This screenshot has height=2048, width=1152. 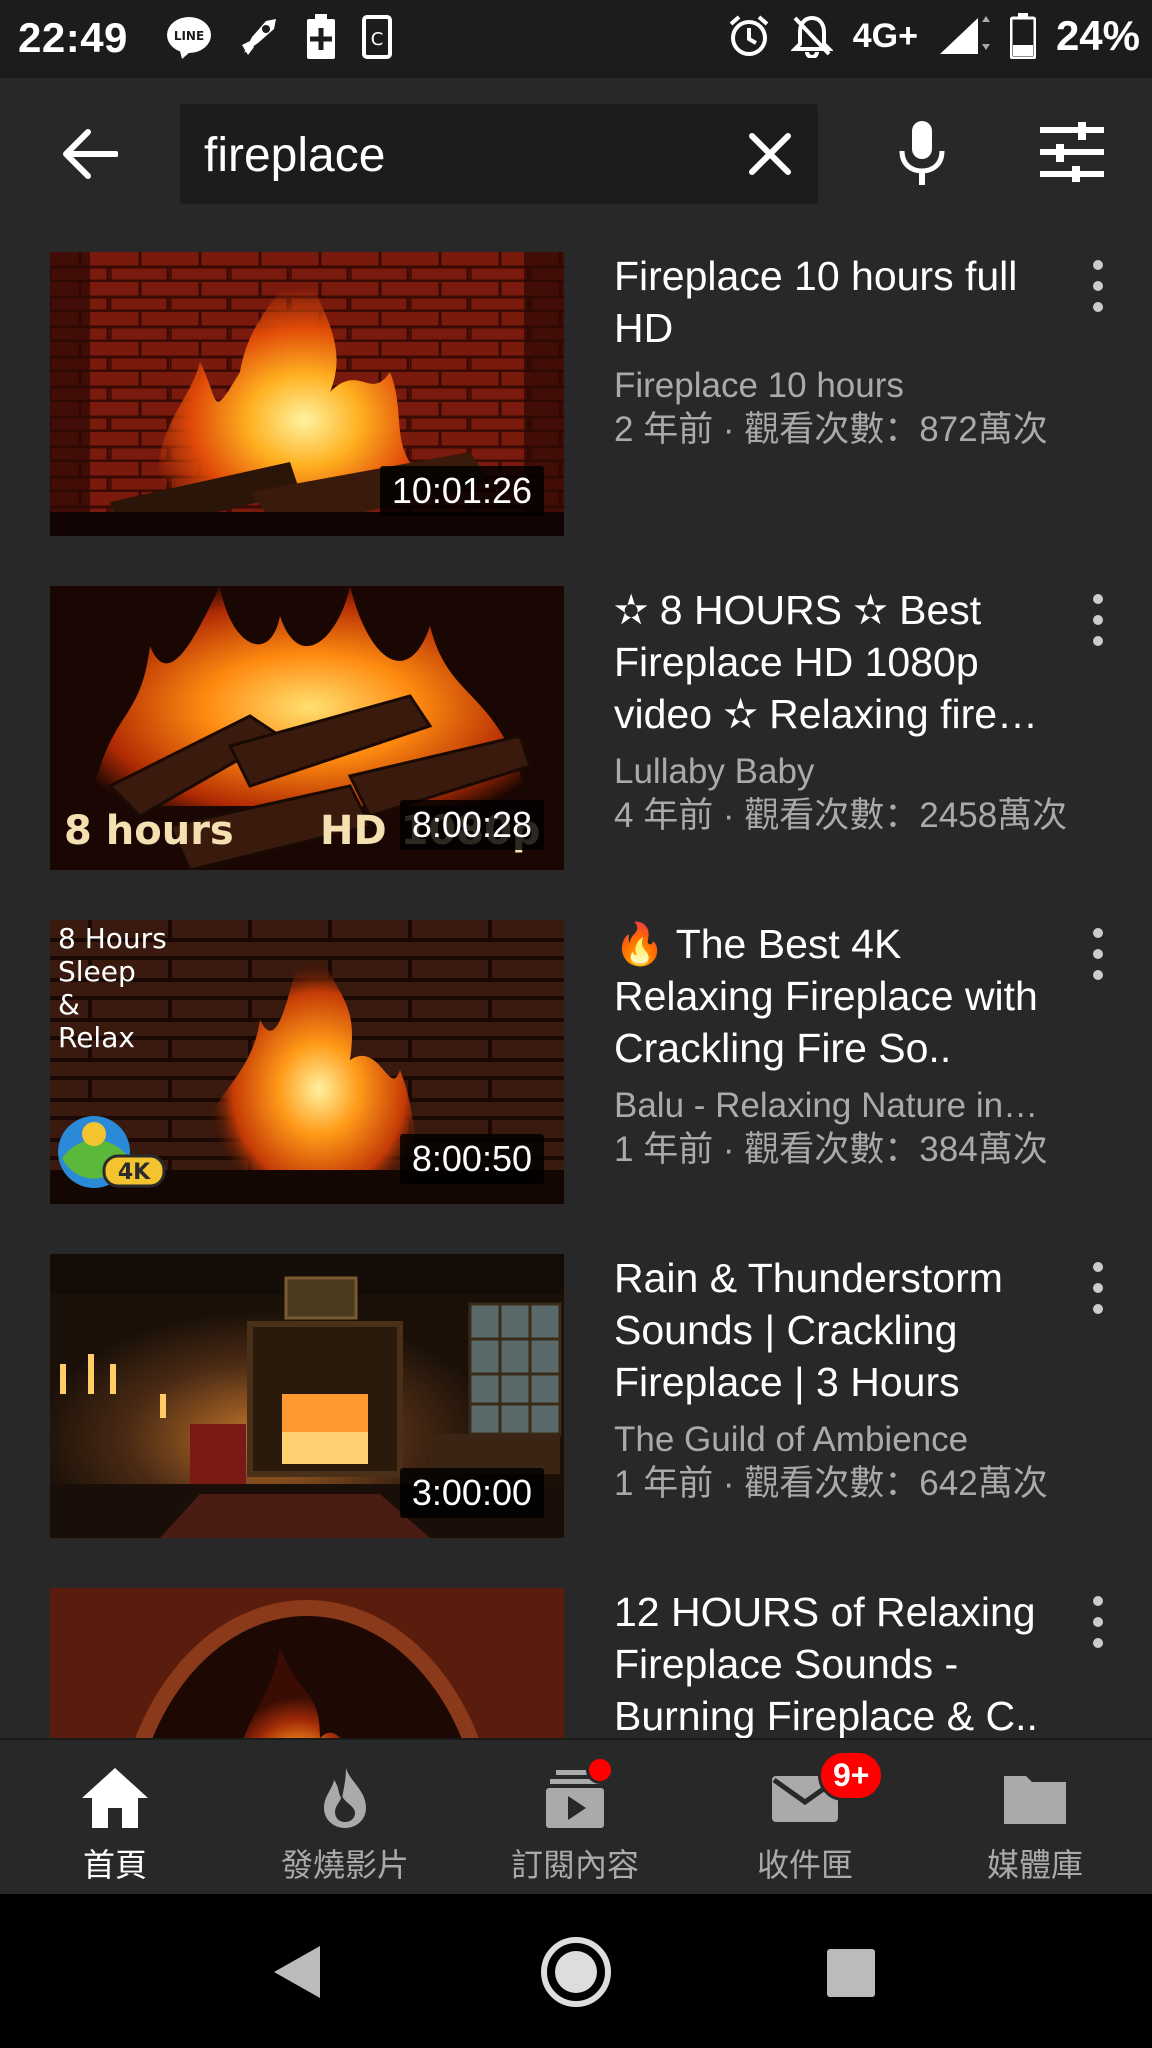 I want to click on clear-search-button, so click(x=770, y=154).